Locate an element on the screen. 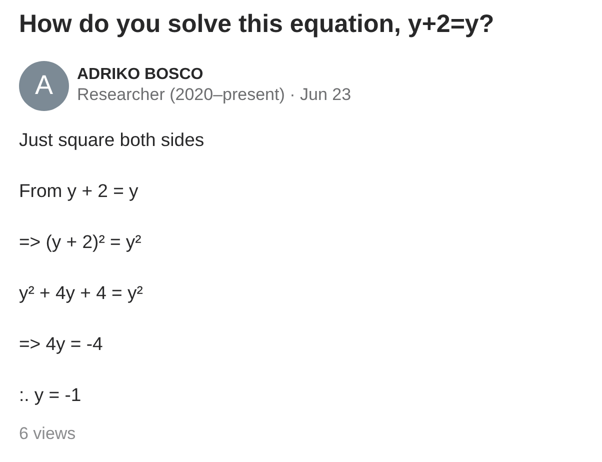 The width and height of the screenshot is (602, 462). answer-line: Just square both sides is located at coordinates (112, 139).